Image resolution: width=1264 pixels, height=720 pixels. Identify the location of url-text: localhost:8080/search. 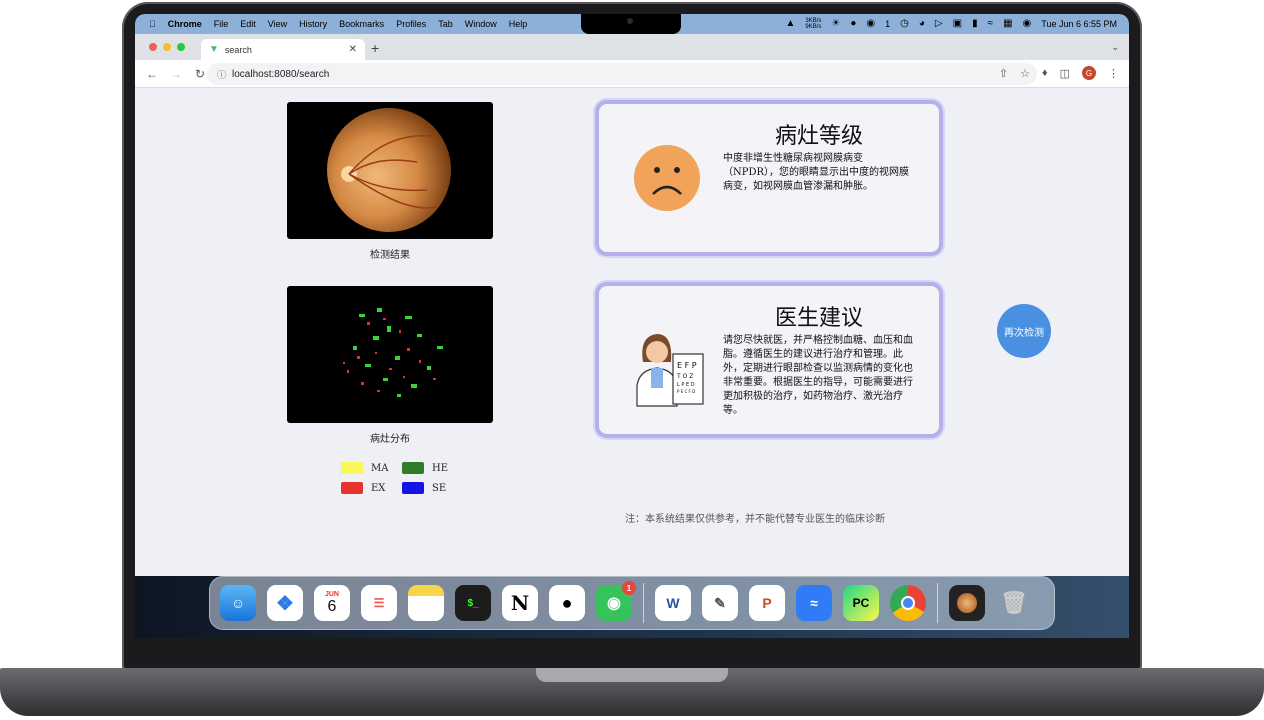
(281, 74).